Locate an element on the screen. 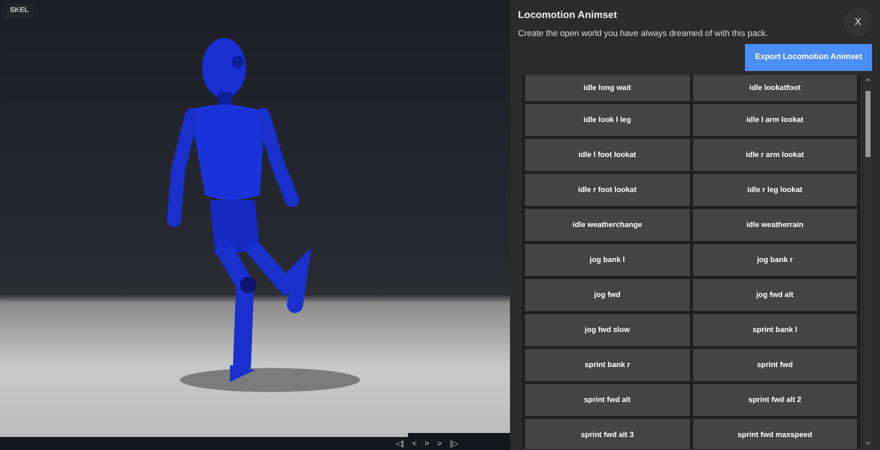  panel-subtitle: Create the open world you have always dreamed of with this pack. is located at coordinates (643, 33).